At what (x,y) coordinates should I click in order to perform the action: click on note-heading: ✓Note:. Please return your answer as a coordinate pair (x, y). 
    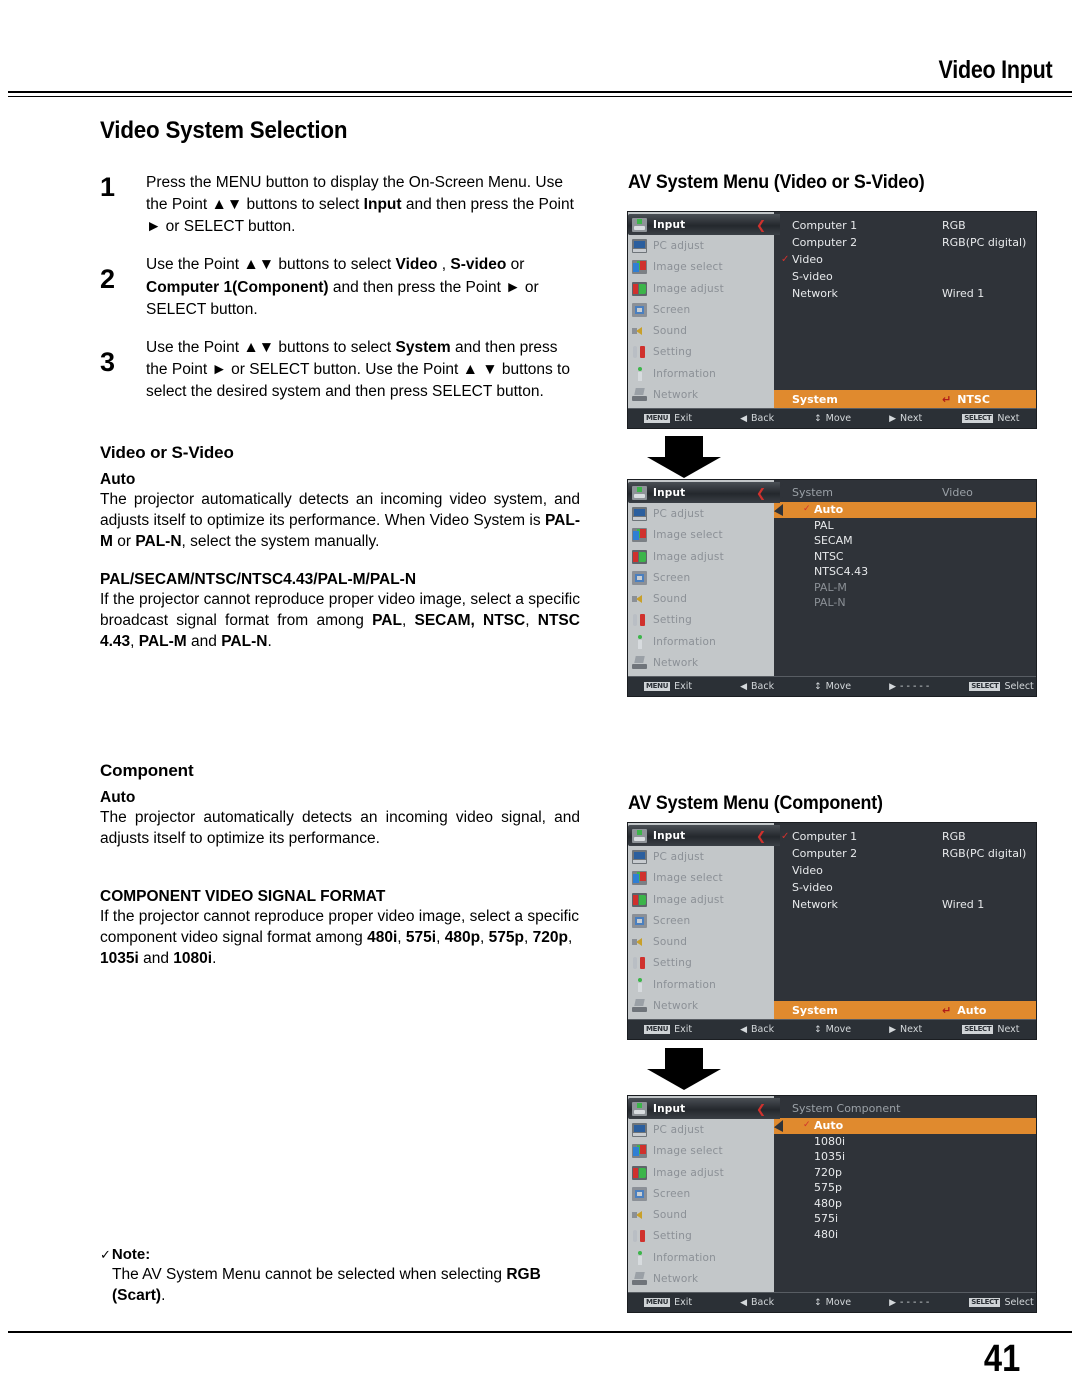
    Looking at the image, I should click on (345, 1254).